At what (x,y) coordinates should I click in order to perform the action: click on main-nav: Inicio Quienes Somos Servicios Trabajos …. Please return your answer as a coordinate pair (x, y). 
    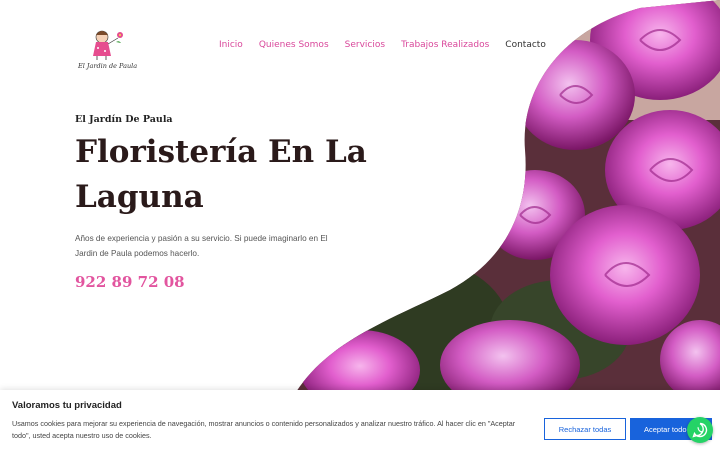
    Looking at the image, I should click on (382, 45).